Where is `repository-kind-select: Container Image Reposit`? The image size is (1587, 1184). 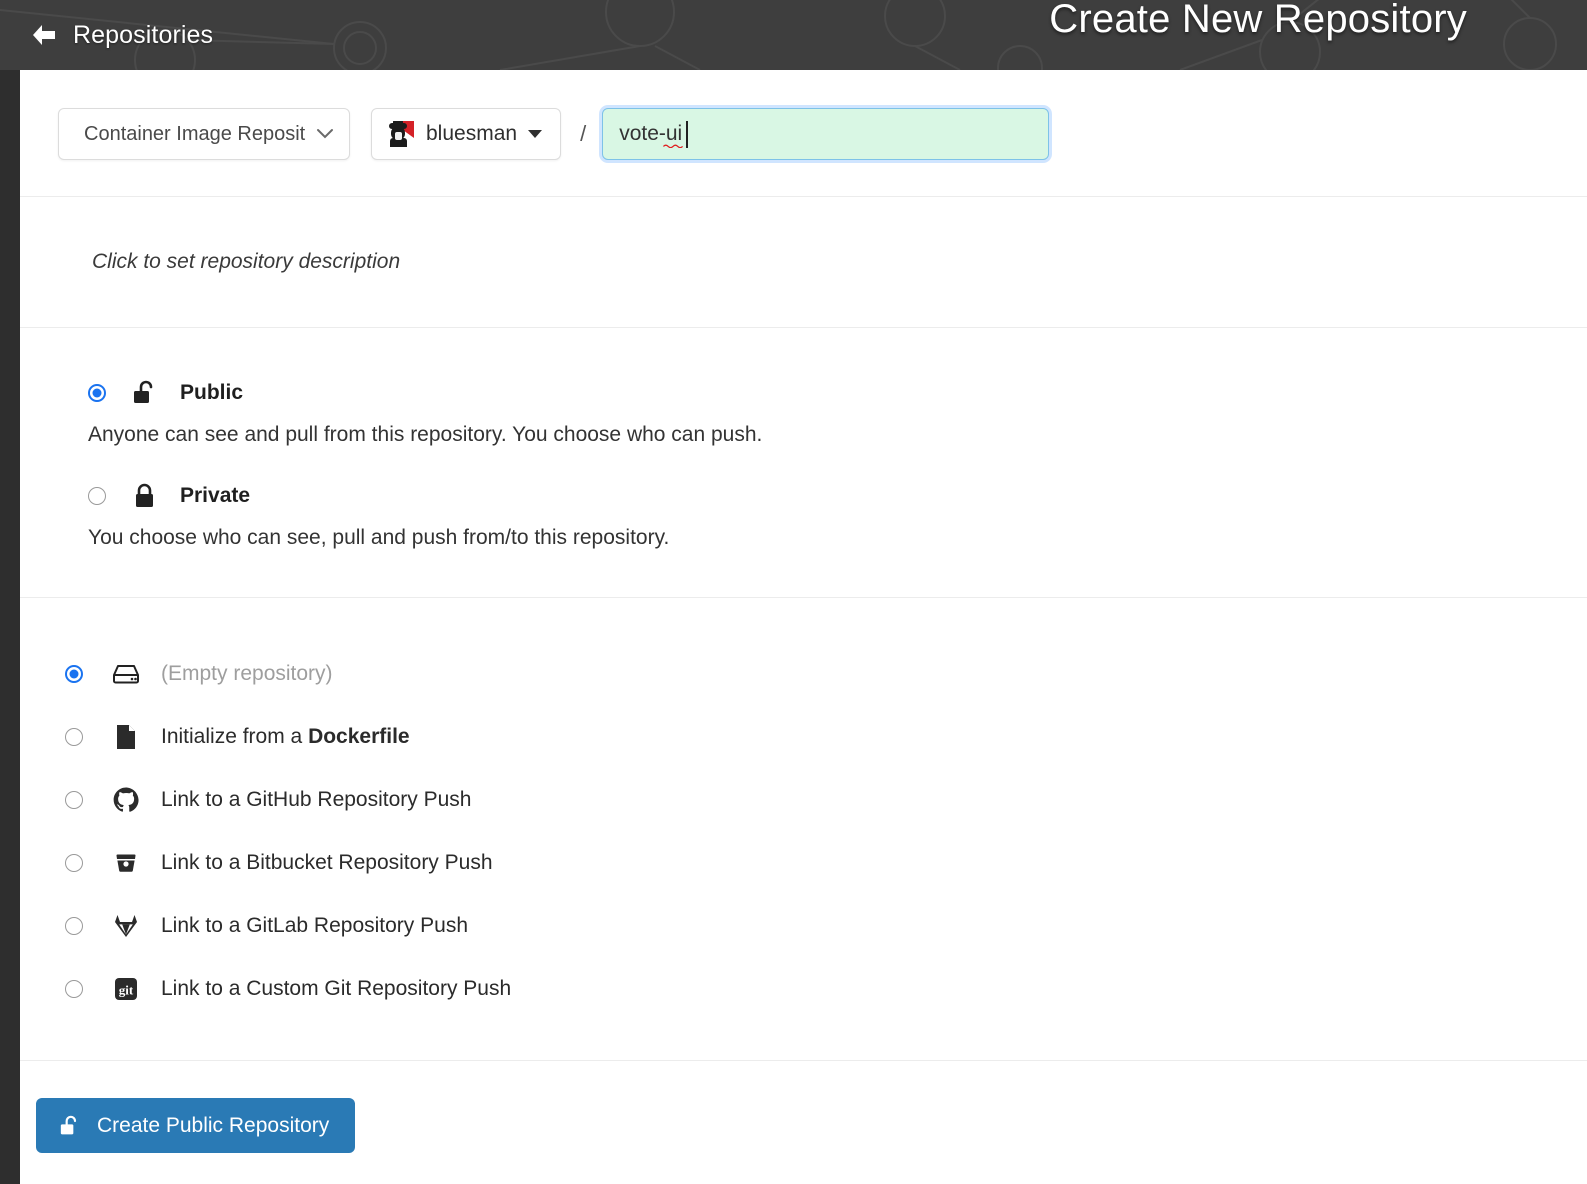 repository-kind-select: Container Image Reposit is located at coordinates (204, 134).